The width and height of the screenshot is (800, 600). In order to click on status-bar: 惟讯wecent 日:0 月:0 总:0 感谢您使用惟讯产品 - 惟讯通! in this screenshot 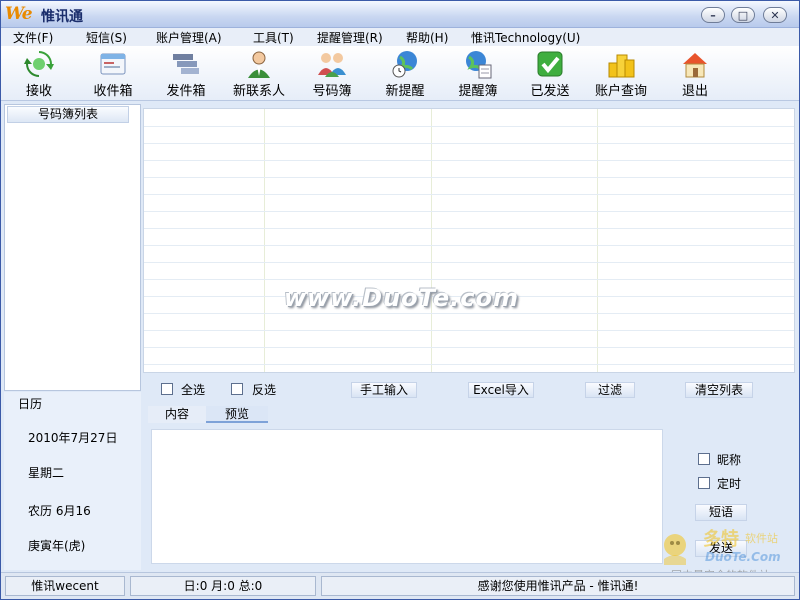, I will do `click(400, 585)`.